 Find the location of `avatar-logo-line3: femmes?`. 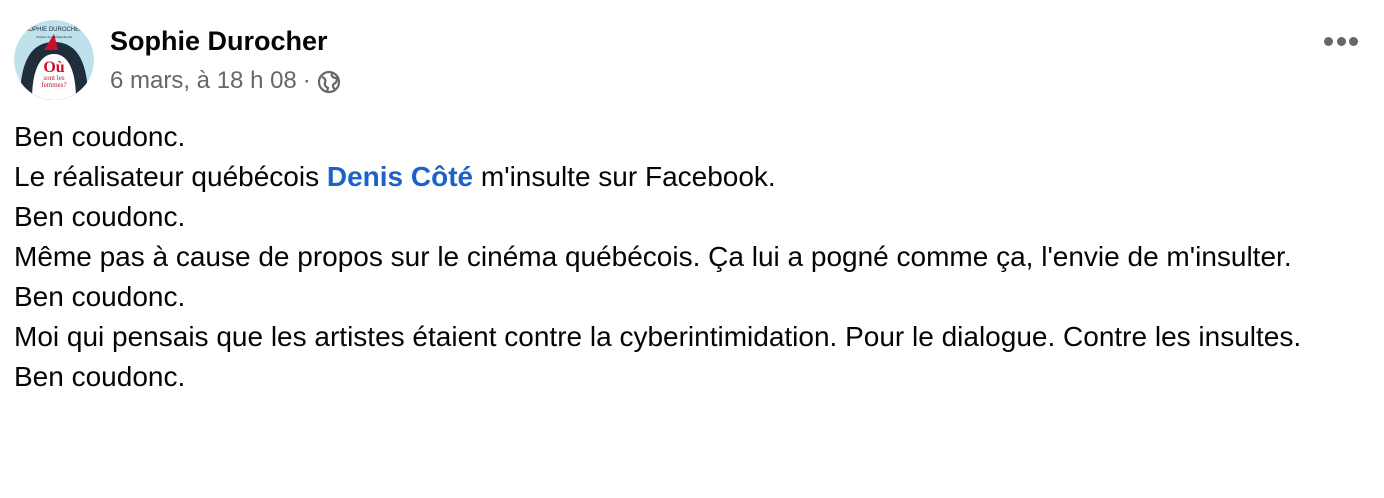

avatar-logo-line3: femmes? is located at coordinates (53, 85).